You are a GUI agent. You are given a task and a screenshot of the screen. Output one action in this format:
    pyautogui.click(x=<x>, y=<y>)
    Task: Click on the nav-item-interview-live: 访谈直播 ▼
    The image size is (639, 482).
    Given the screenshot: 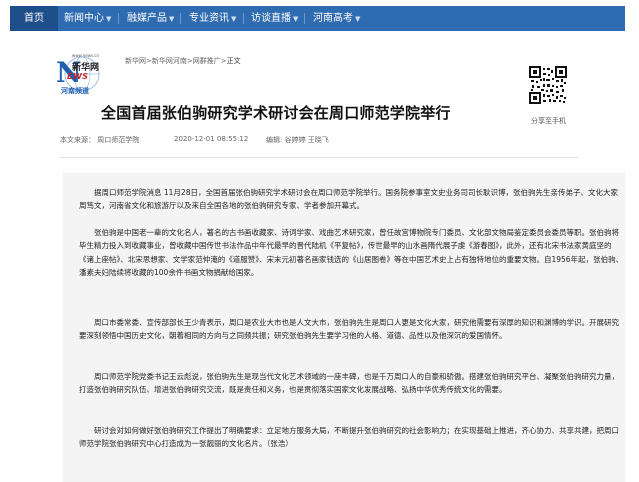 What is the action you would take?
    pyautogui.click(x=274, y=18)
    